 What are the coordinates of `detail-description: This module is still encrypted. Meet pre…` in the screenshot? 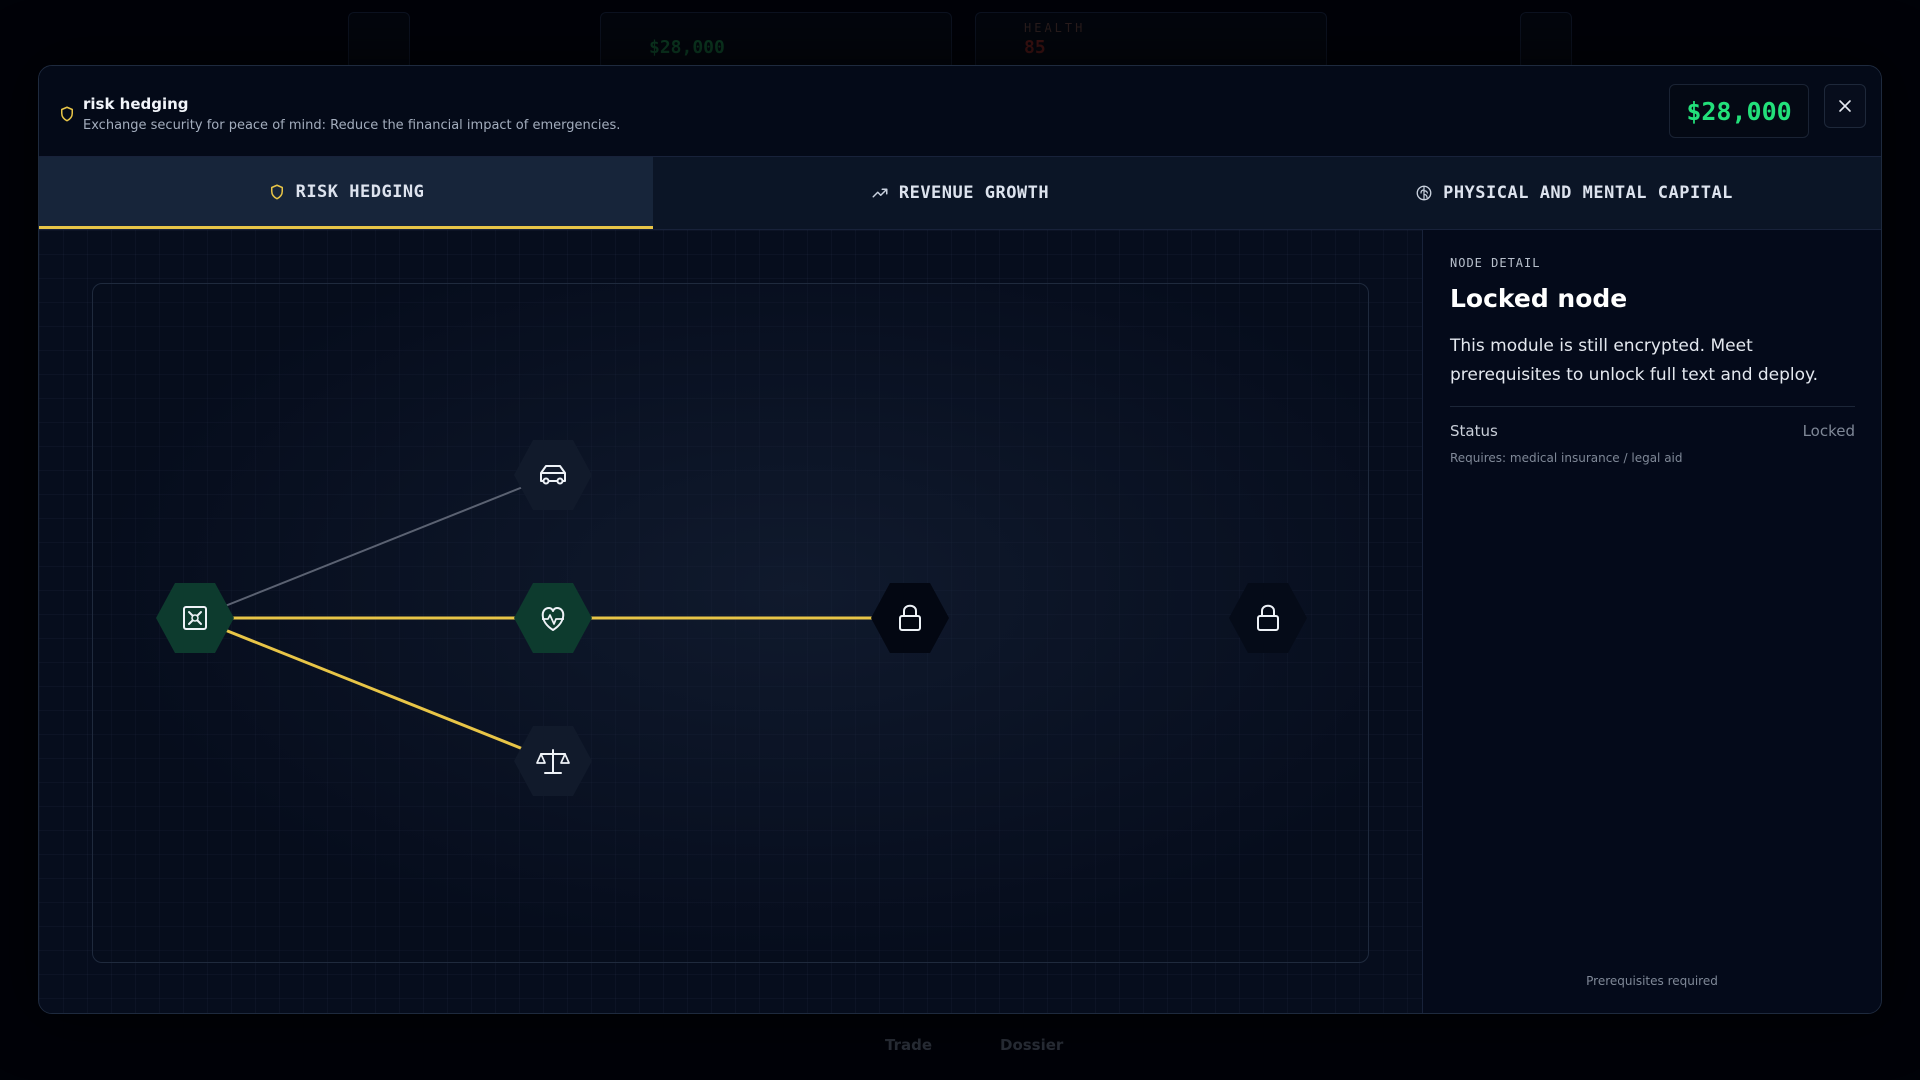 It's located at (1634, 360).